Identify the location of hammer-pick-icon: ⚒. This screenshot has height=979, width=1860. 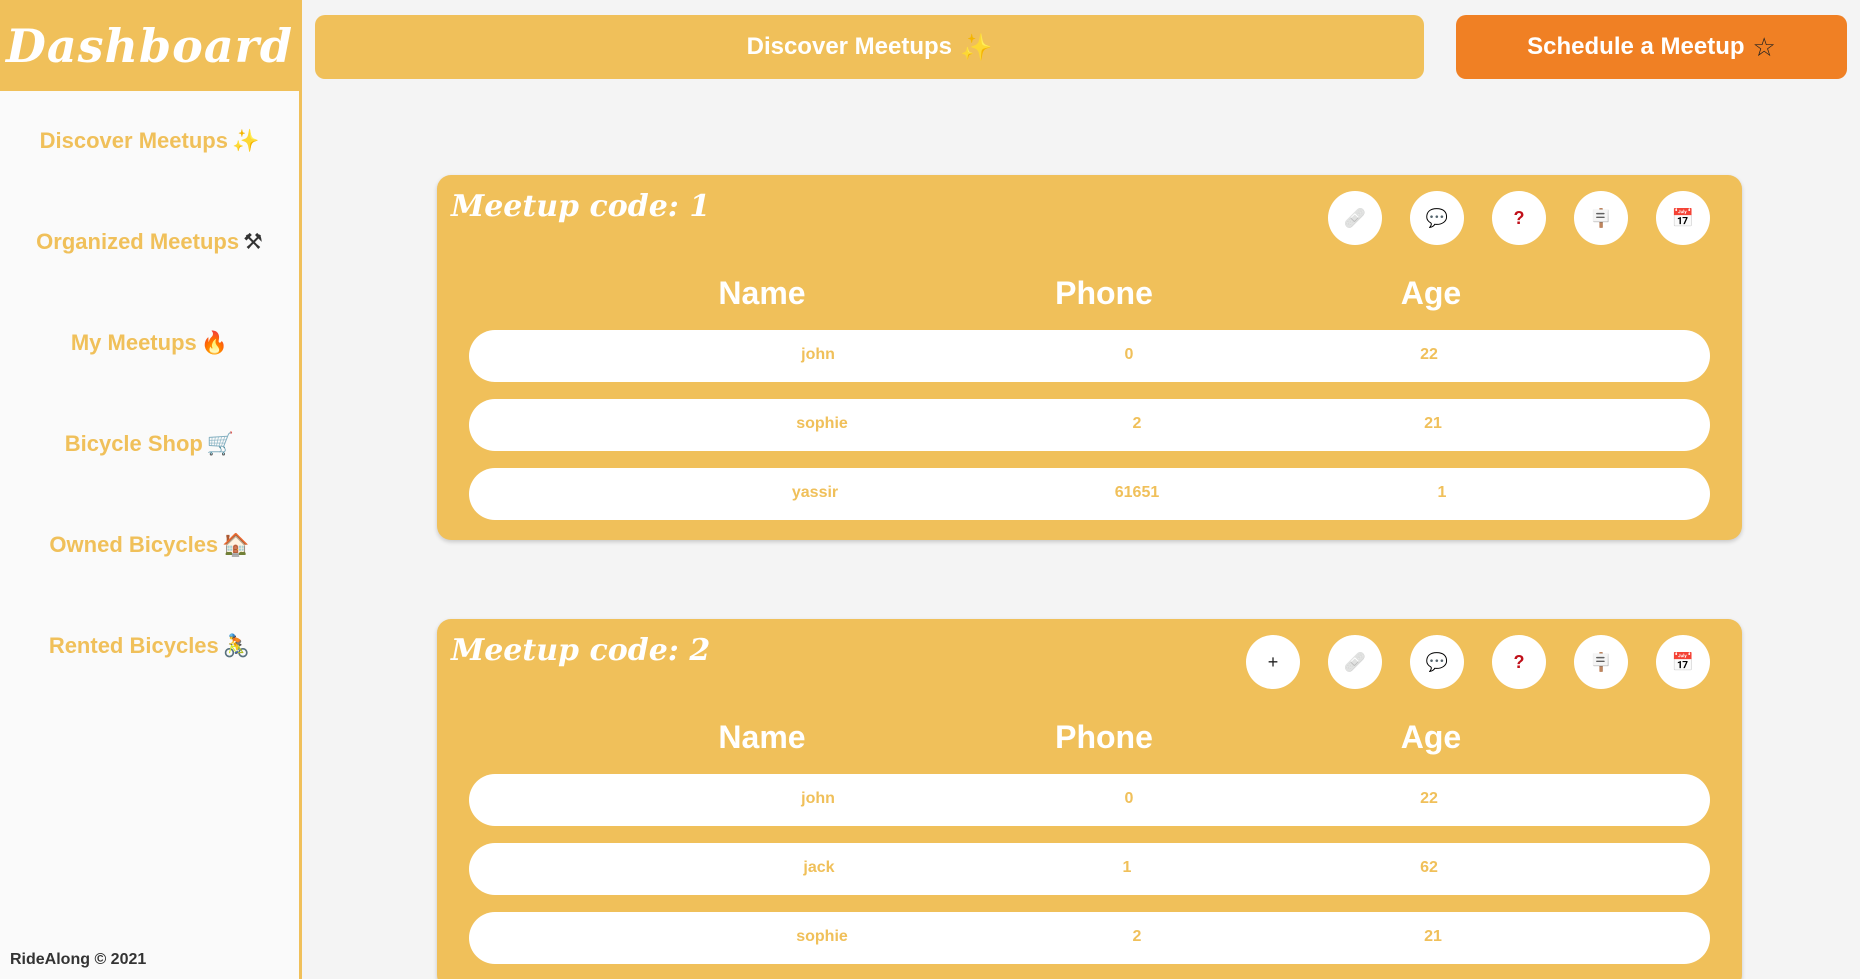
(253, 241).